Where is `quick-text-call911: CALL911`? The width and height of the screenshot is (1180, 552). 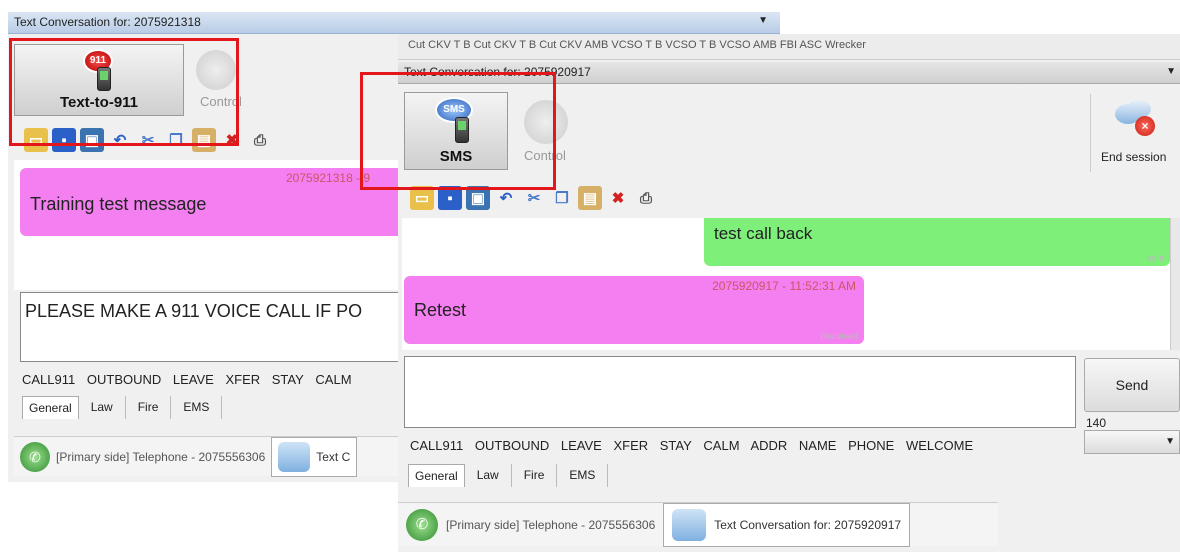 quick-text-call911: CALL911 is located at coordinates (48, 379).